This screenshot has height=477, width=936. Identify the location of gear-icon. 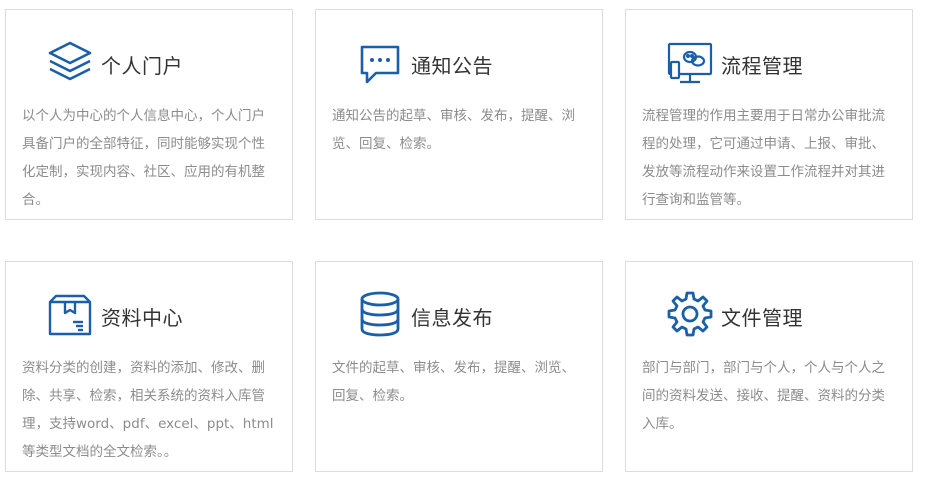
(690, 314).